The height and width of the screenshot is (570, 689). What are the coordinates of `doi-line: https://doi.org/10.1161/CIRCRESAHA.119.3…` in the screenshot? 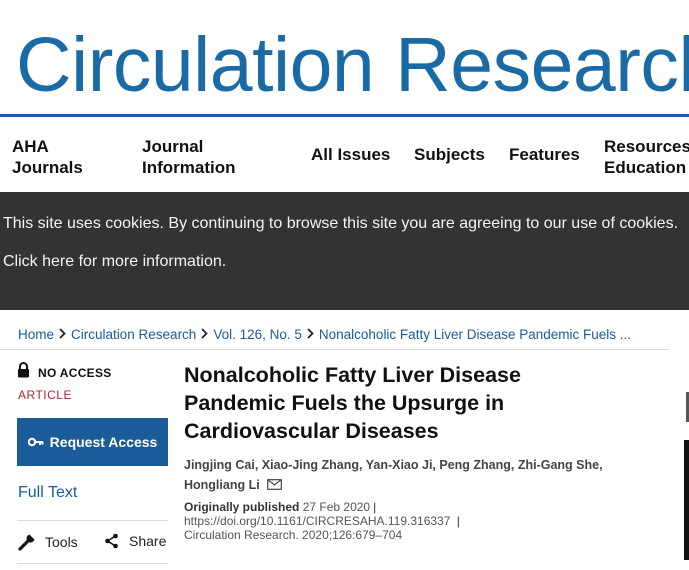 It's located at (322, 521).